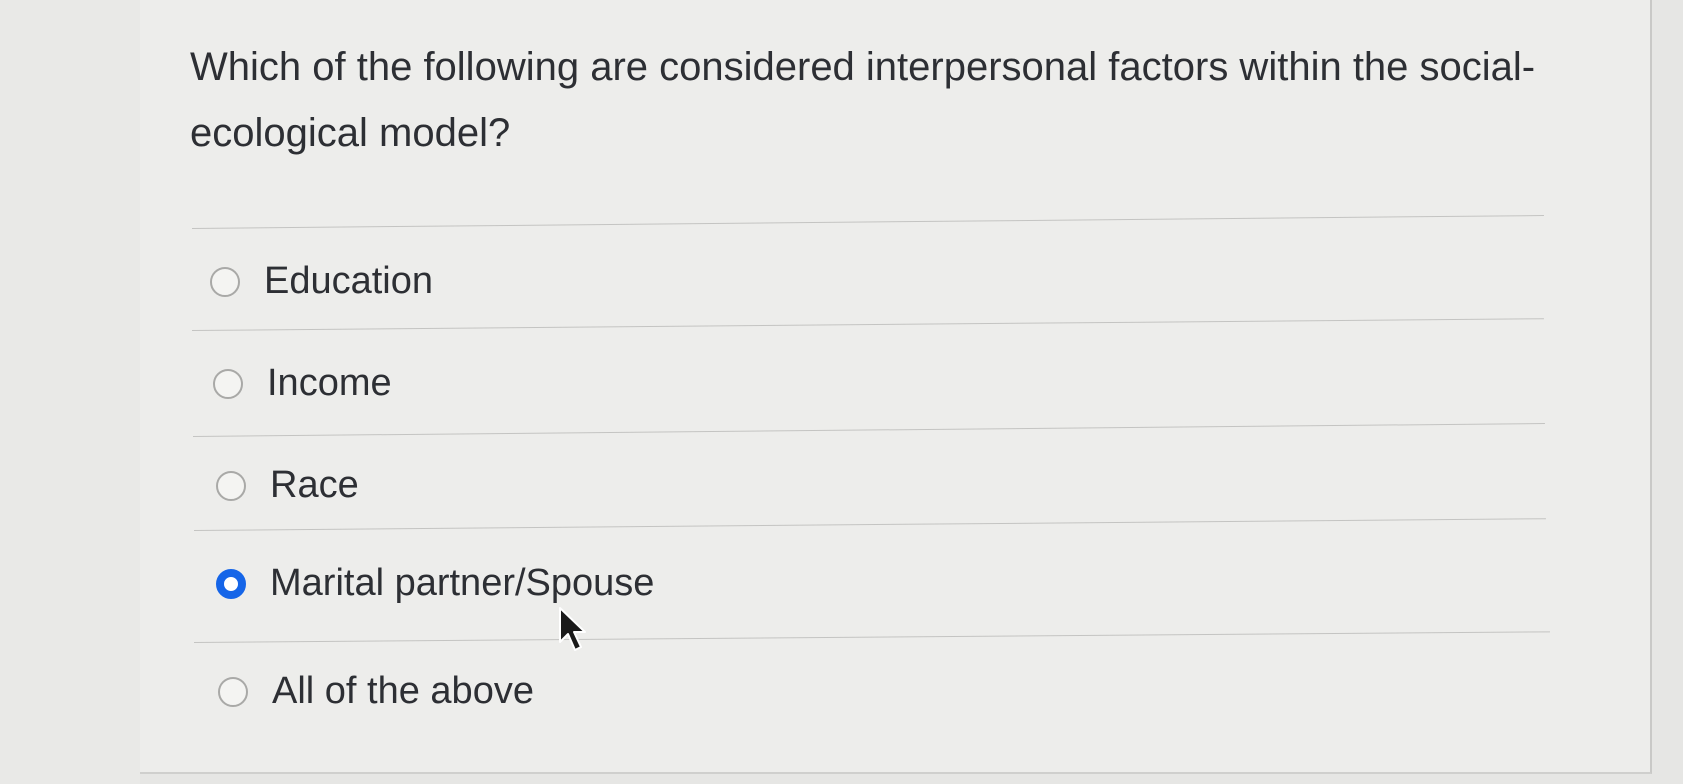 The height and width of the screenshot is (784, 1683). I want to click on option-education: Education, so click(321, 281).